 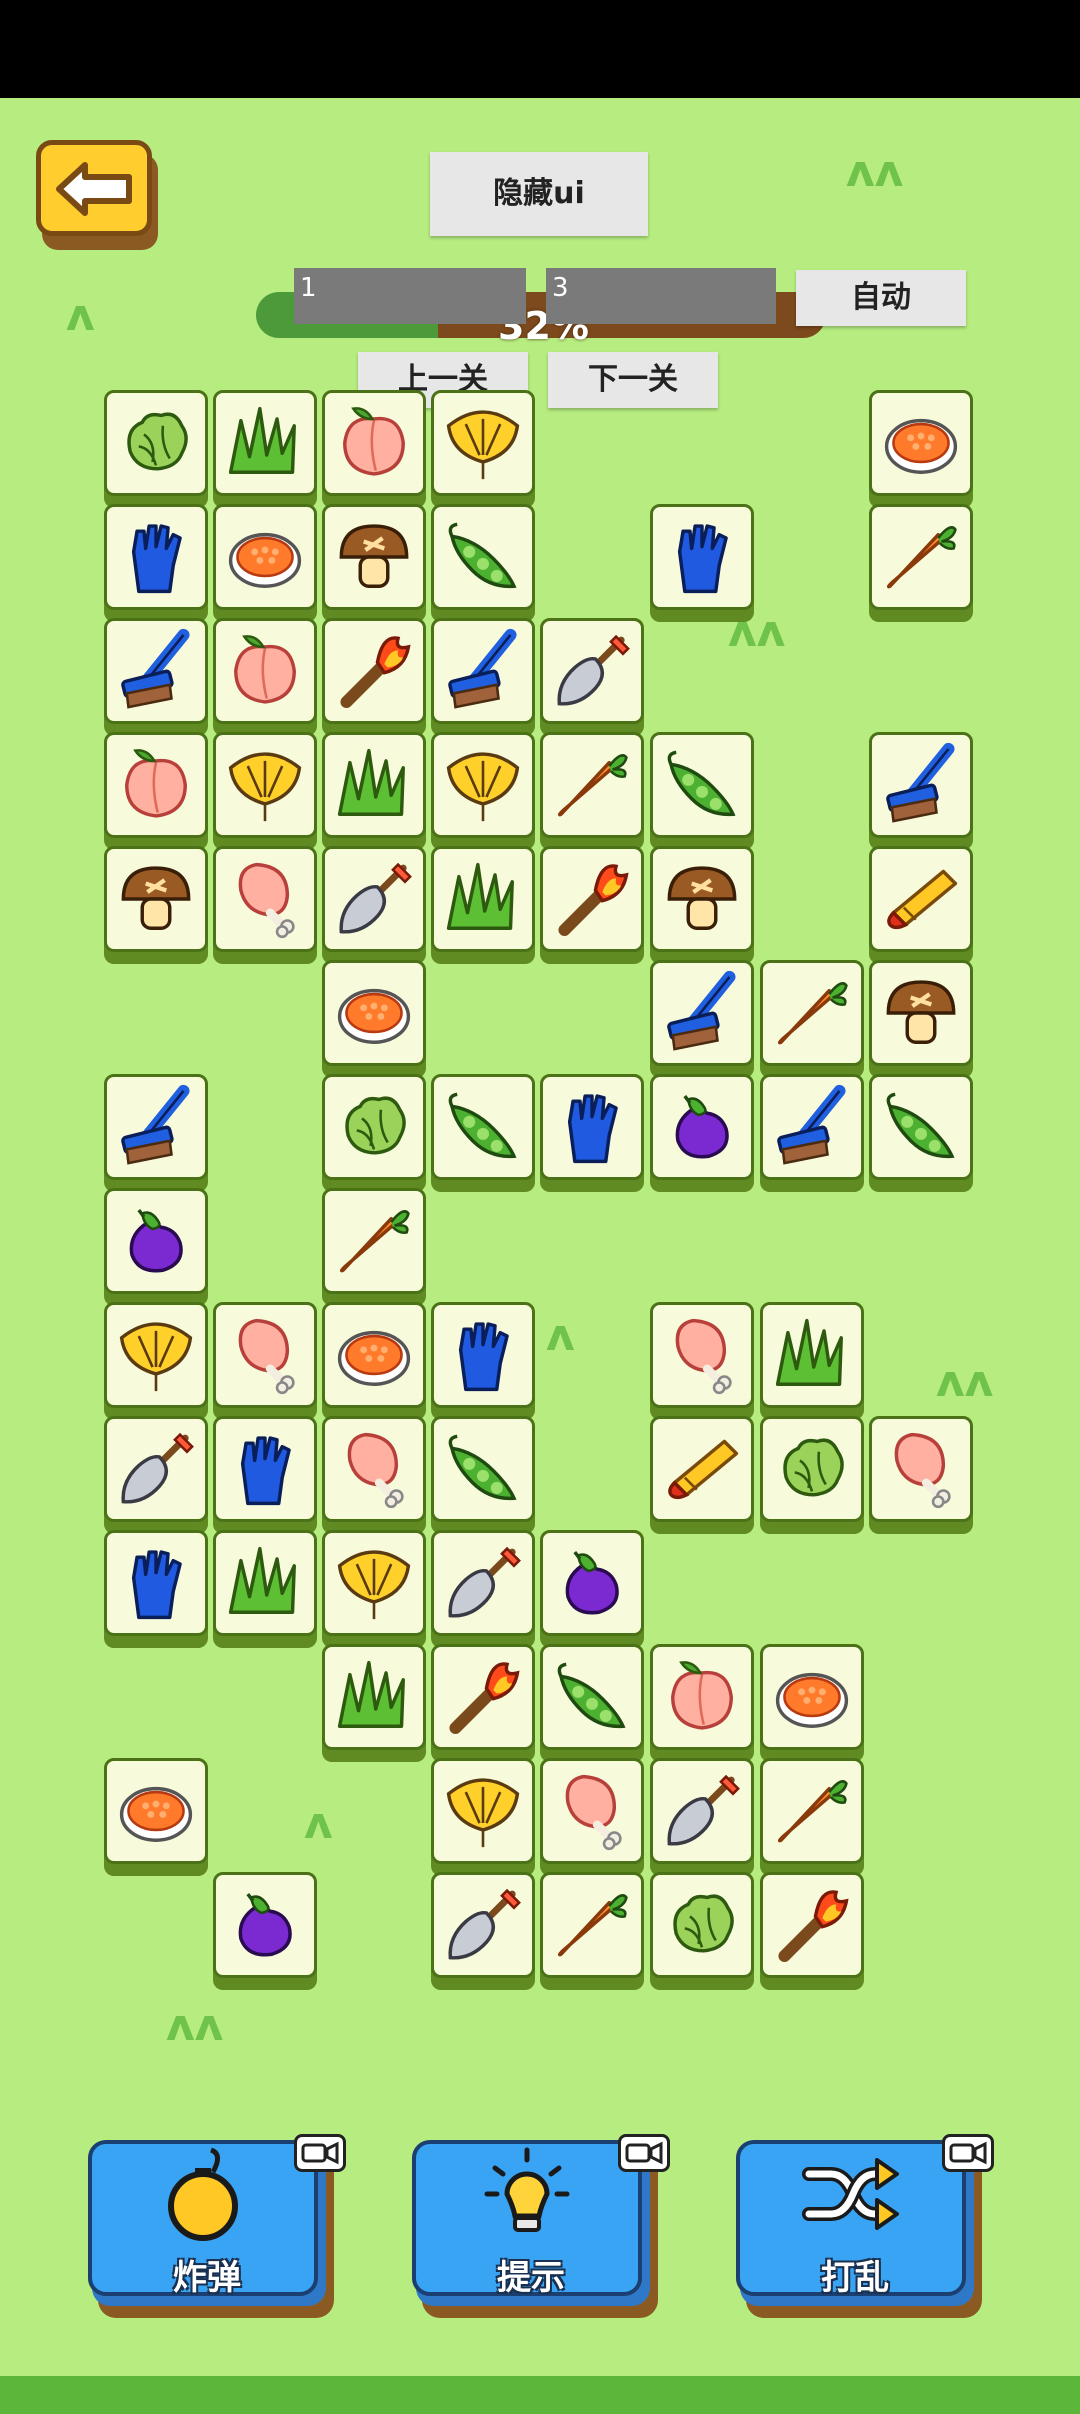 What do you see at coordinates (592, 1925) in the screenshot?
I see `carrot-icon` at bounding box center [592, 1925].